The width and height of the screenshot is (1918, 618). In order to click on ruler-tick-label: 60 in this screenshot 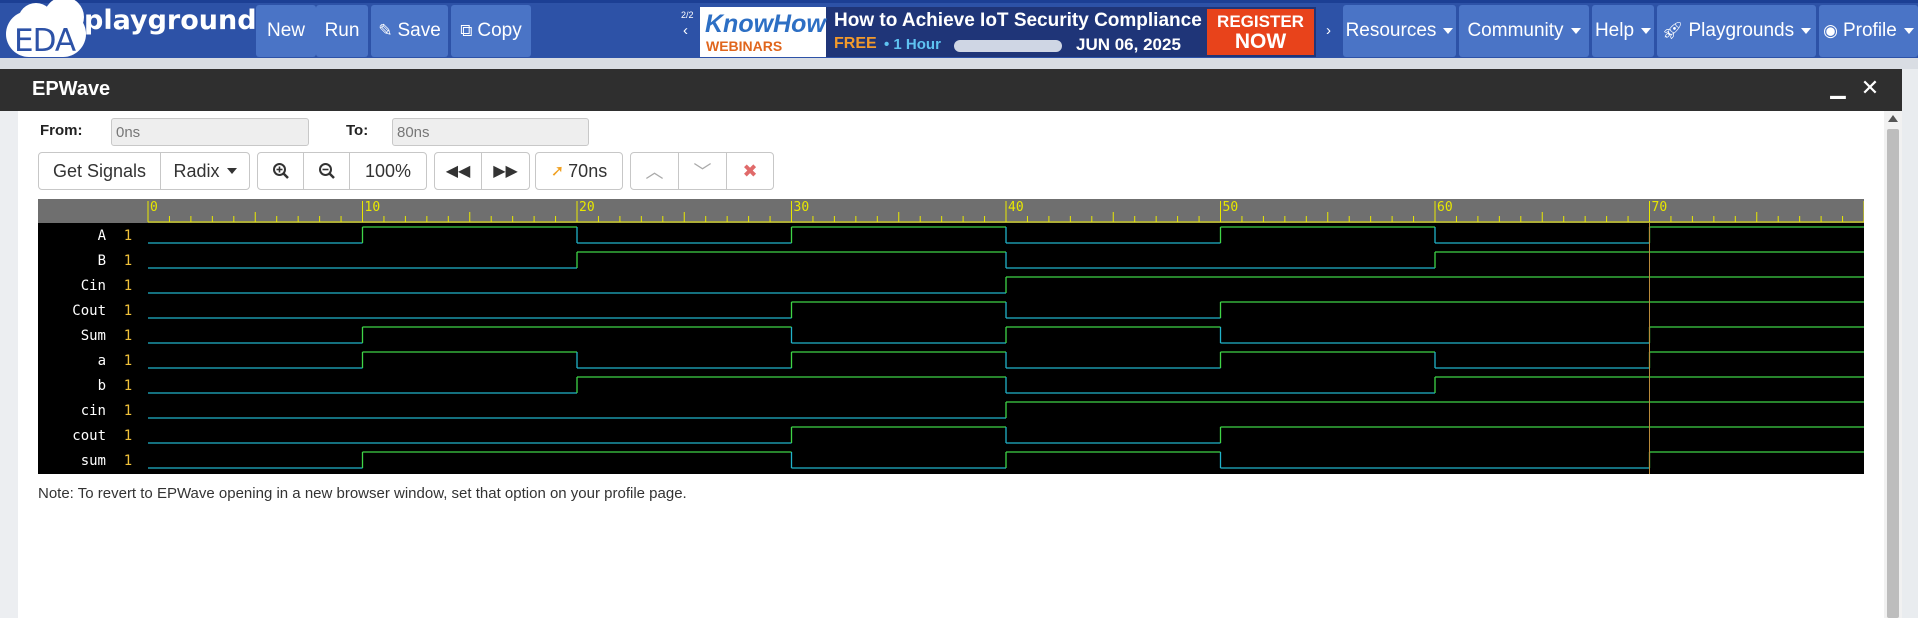, I will do `click(1445, 207)`.